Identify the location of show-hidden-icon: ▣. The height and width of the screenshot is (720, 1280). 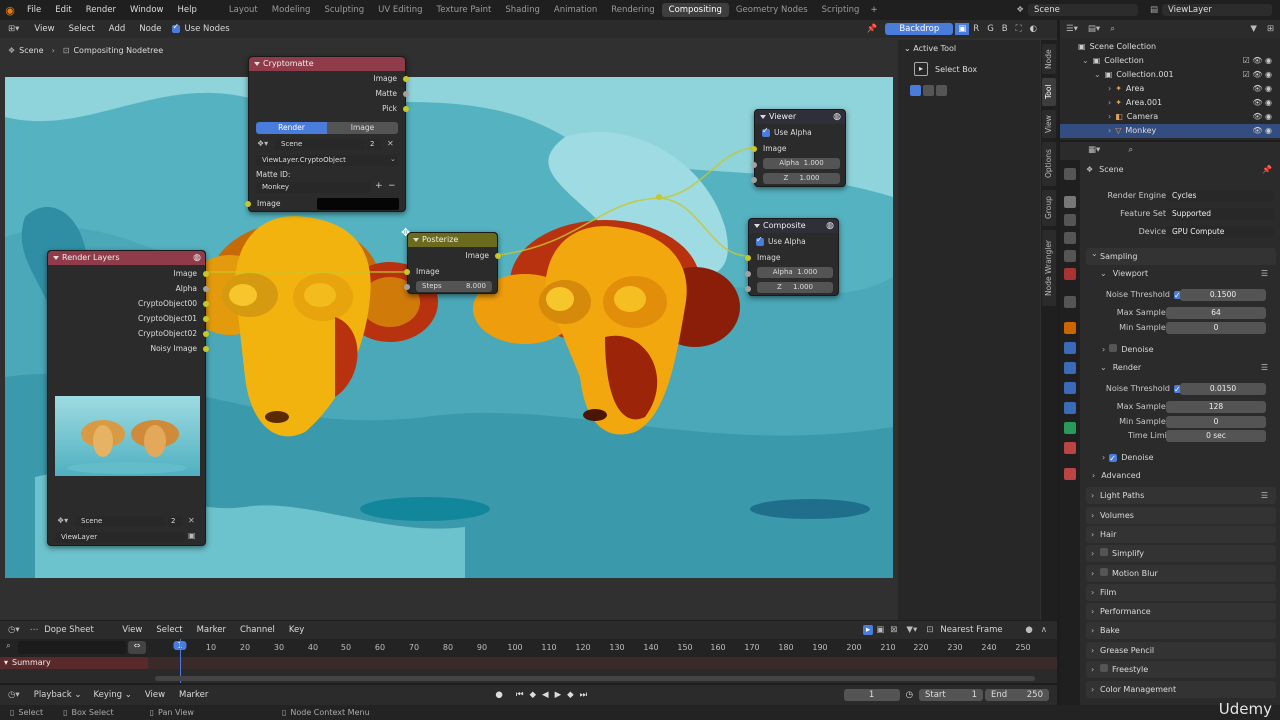
(880, 630).